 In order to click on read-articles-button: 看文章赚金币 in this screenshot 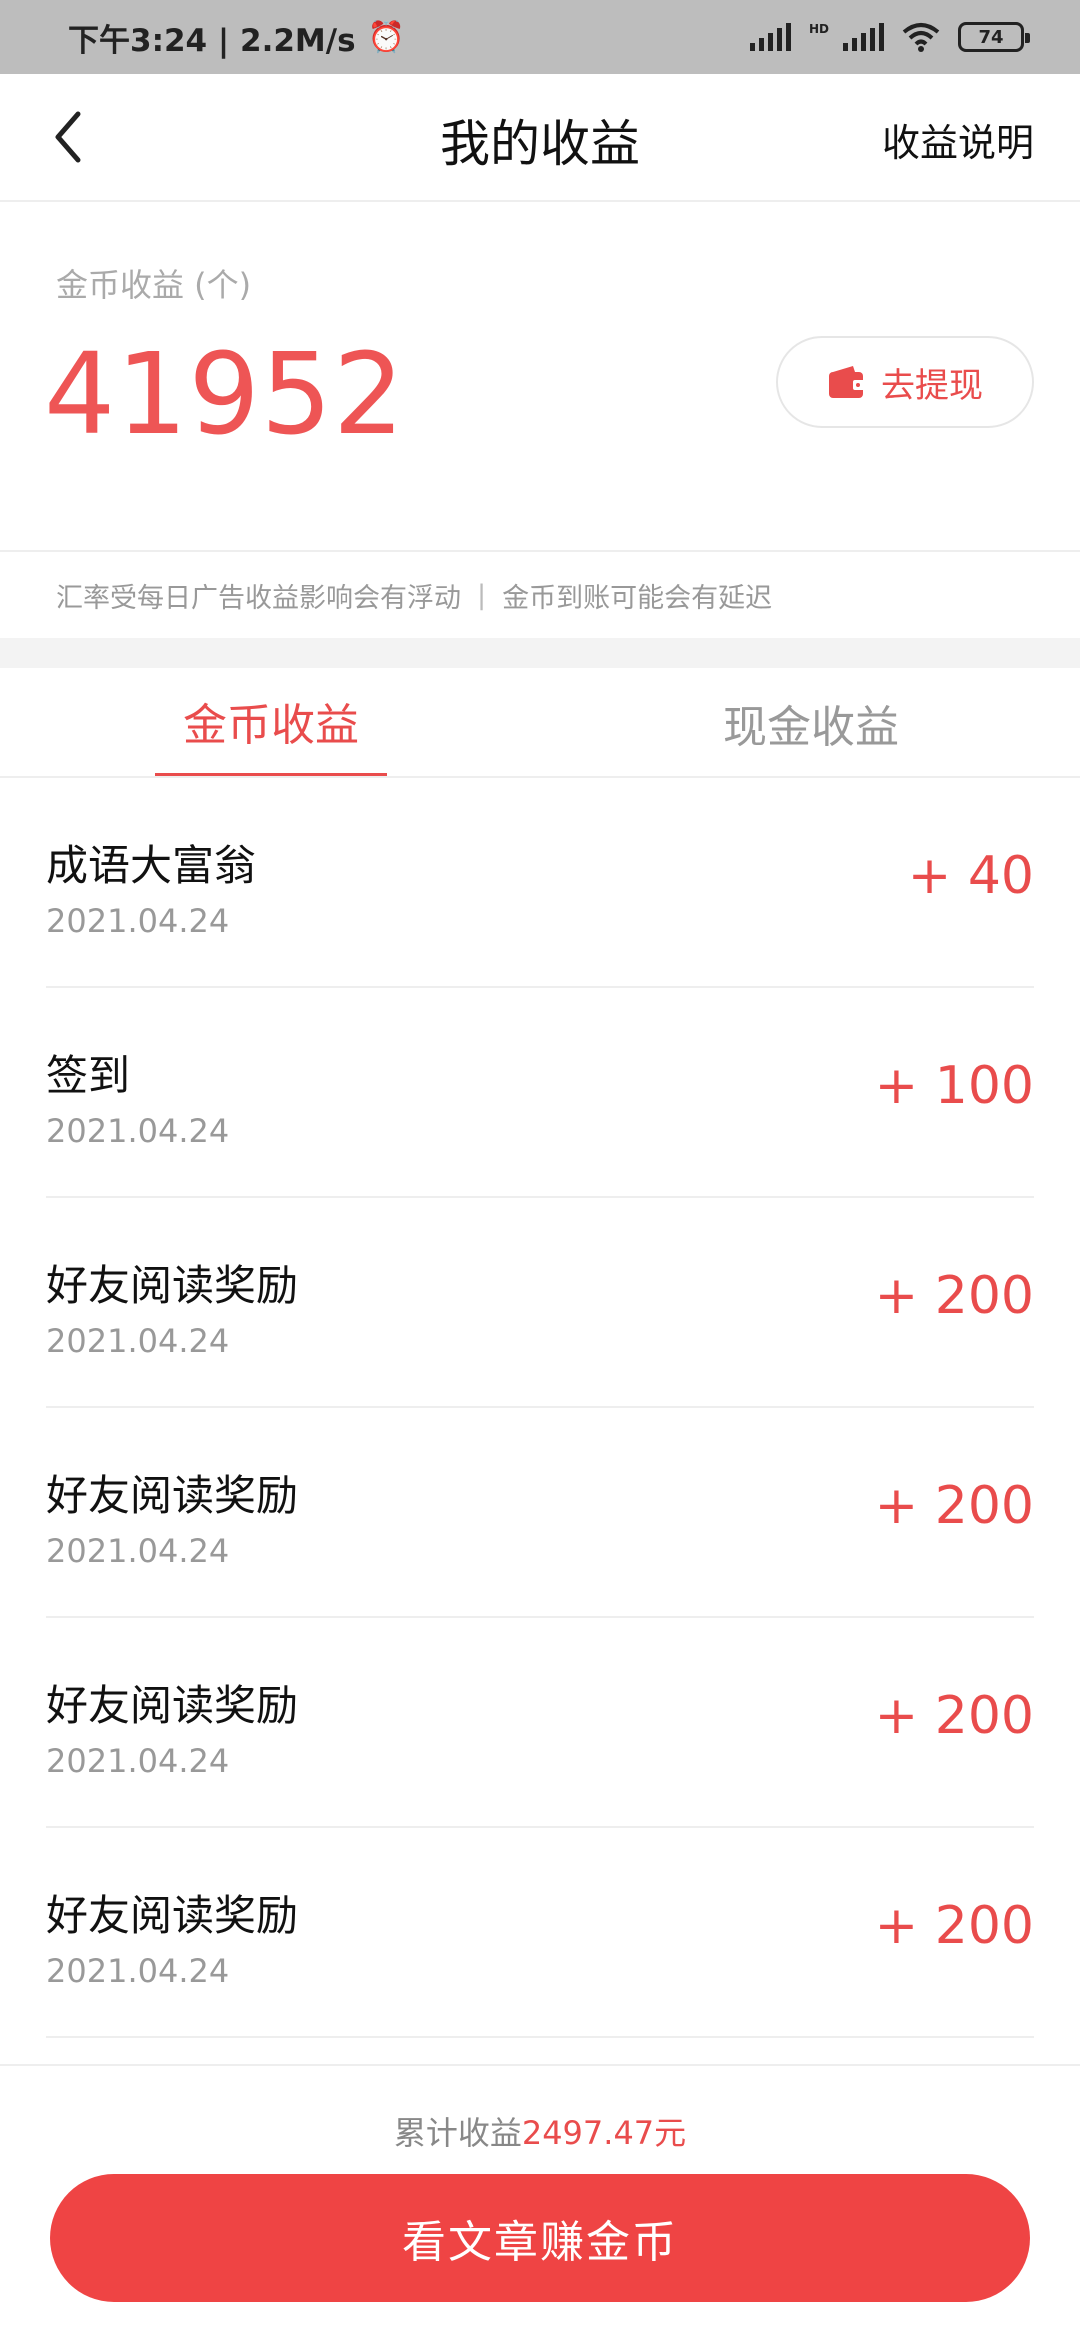, I will do `click(540, 2238)`.